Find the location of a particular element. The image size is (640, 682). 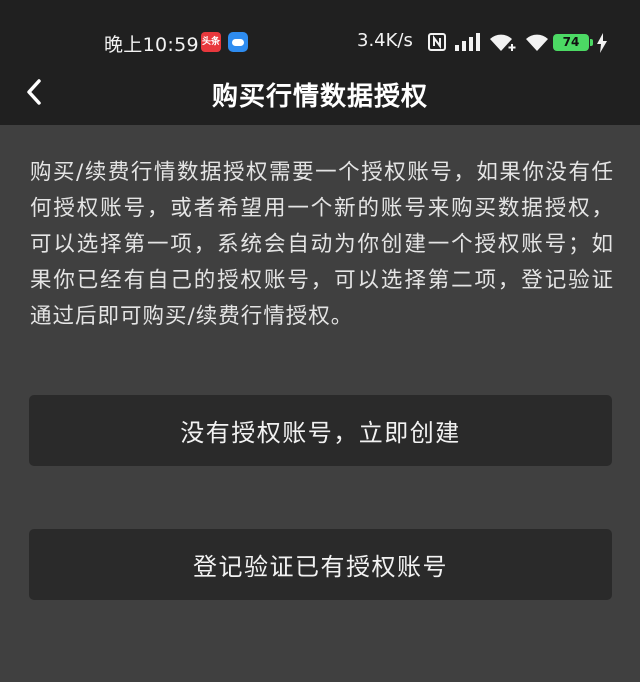

wifi-icon is located at coordinates (537, 42).